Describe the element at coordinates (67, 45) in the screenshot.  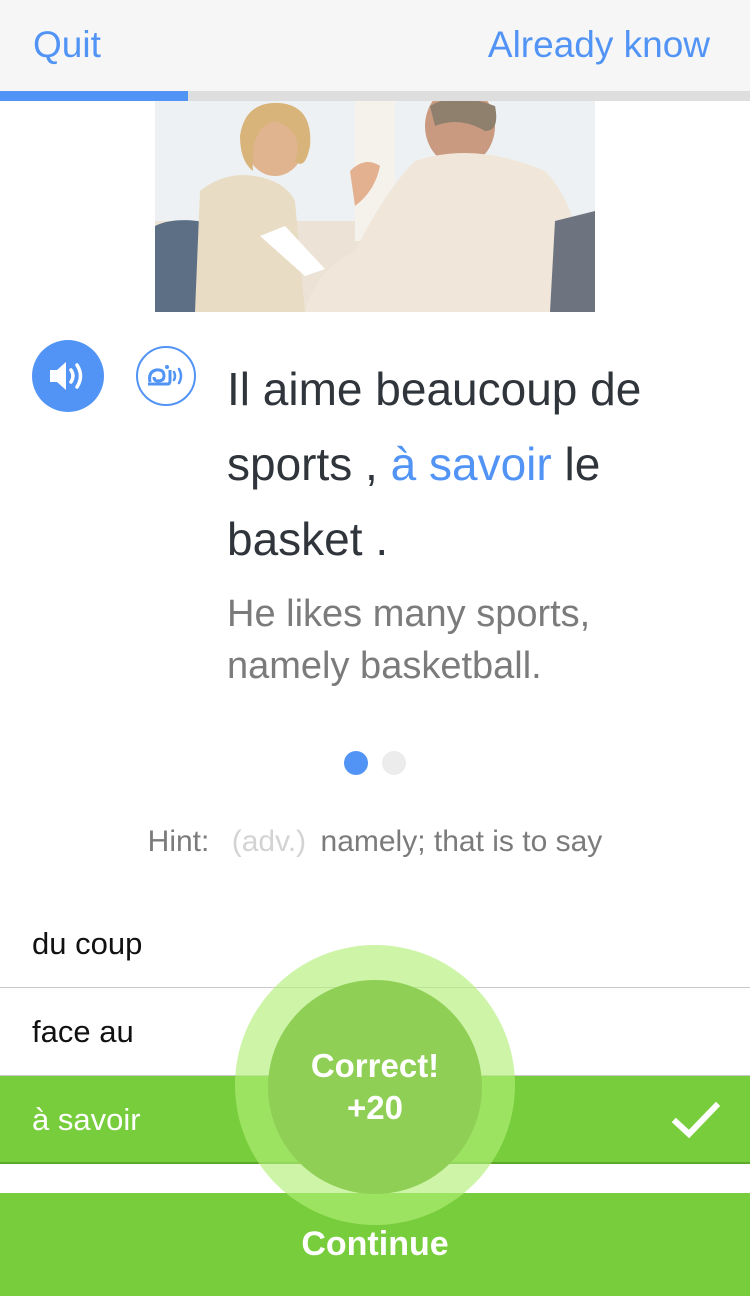
I see `quit-button: Quit` at that location.